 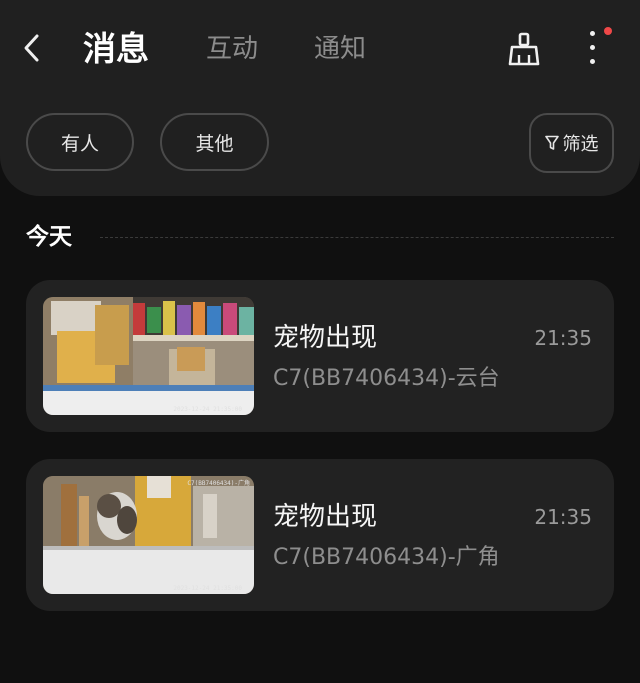 What do you see at coordinates (551, 142) in the screenshot?
I see `funnel-icon` at bounding box center [551, 142].